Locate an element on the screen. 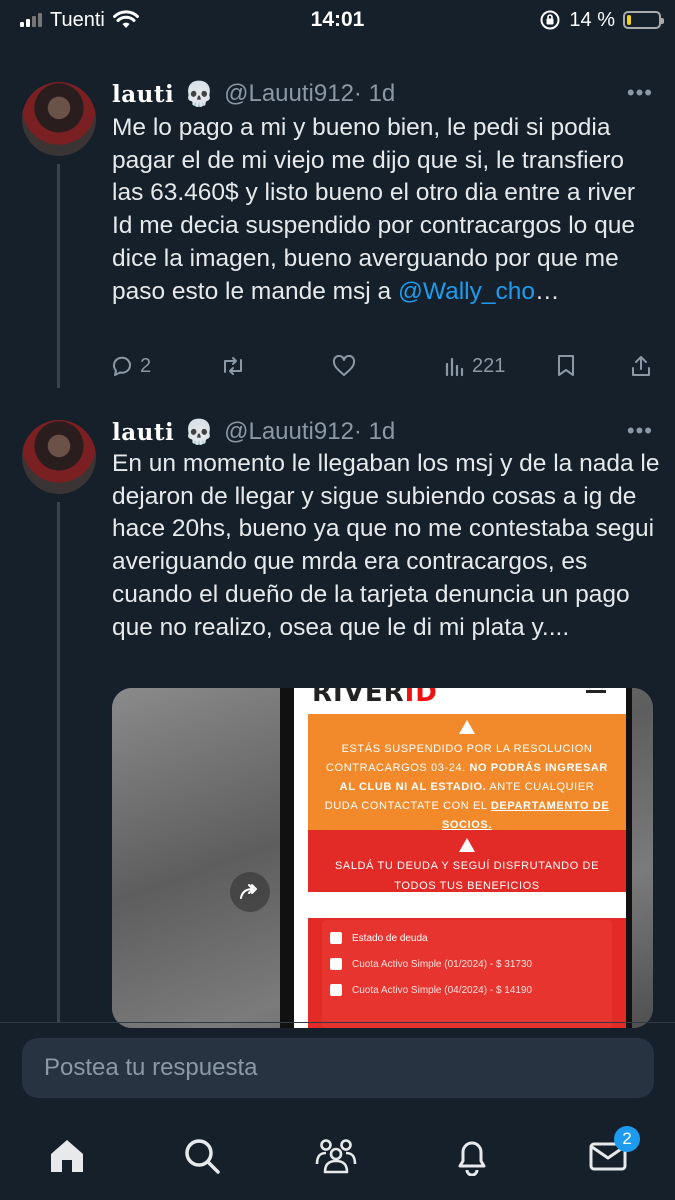 This screenshot has height=1200, width=675. status-bar: Tuenti 14:01 14 % is located at coordinates (337, 20).